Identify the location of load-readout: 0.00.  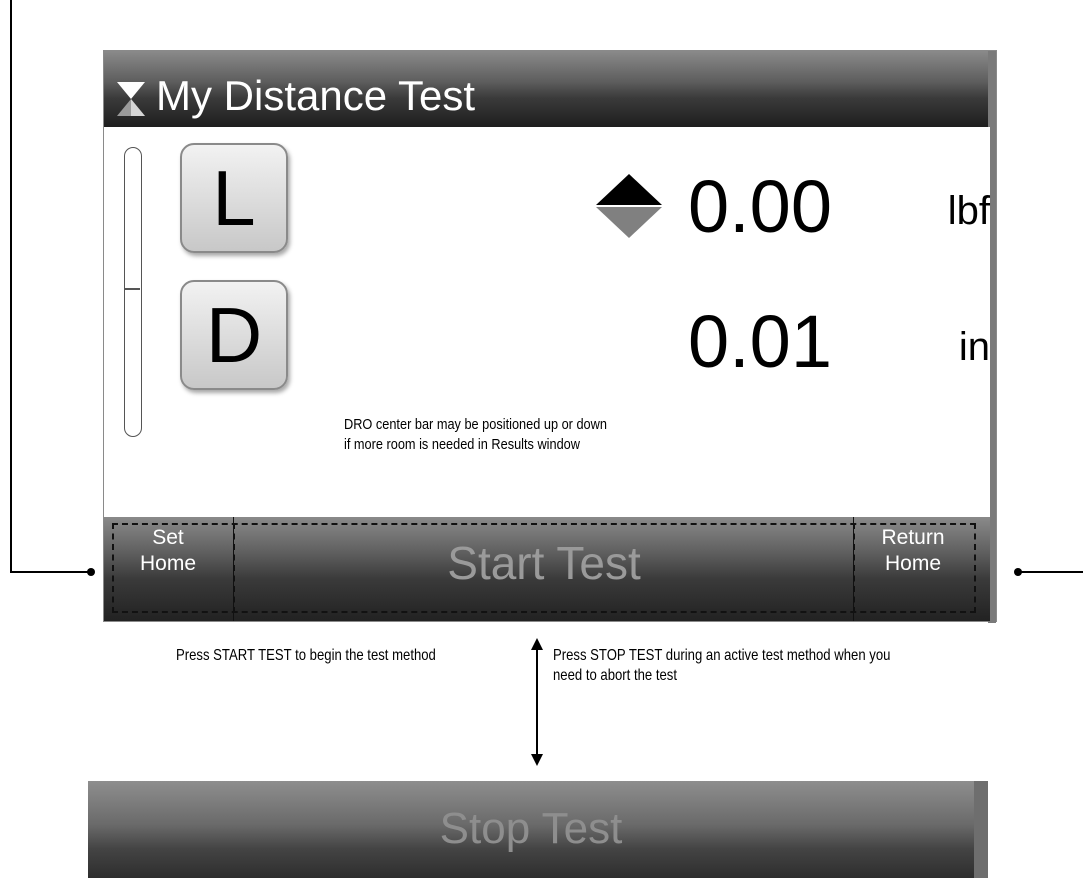
(759, 206).